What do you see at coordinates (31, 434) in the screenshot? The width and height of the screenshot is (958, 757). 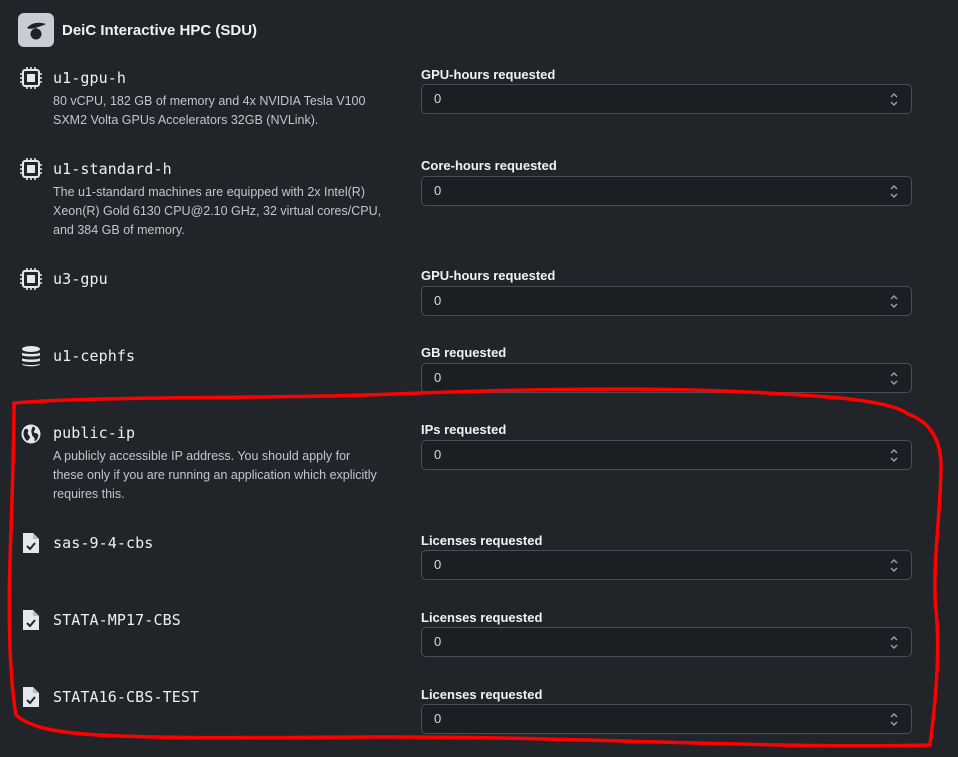 I see `globe-icon` at bounding box center [31, 434].